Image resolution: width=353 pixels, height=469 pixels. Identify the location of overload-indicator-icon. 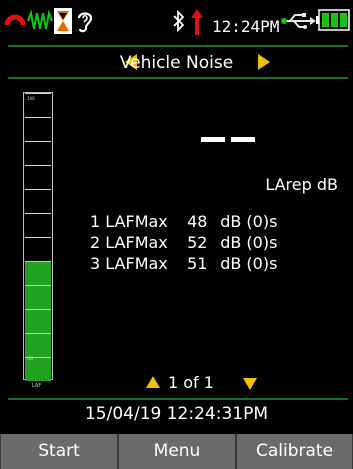
(15, 20).